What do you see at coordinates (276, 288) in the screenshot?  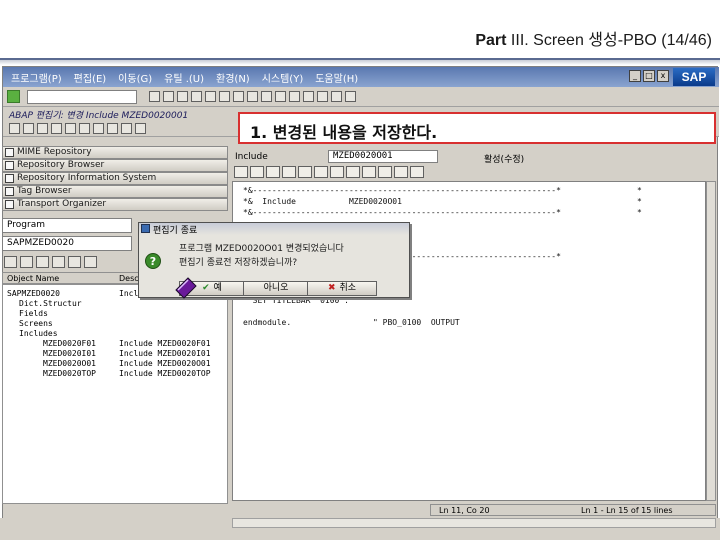 I see `no-button: 아니오` at bounding box center [276, 288].